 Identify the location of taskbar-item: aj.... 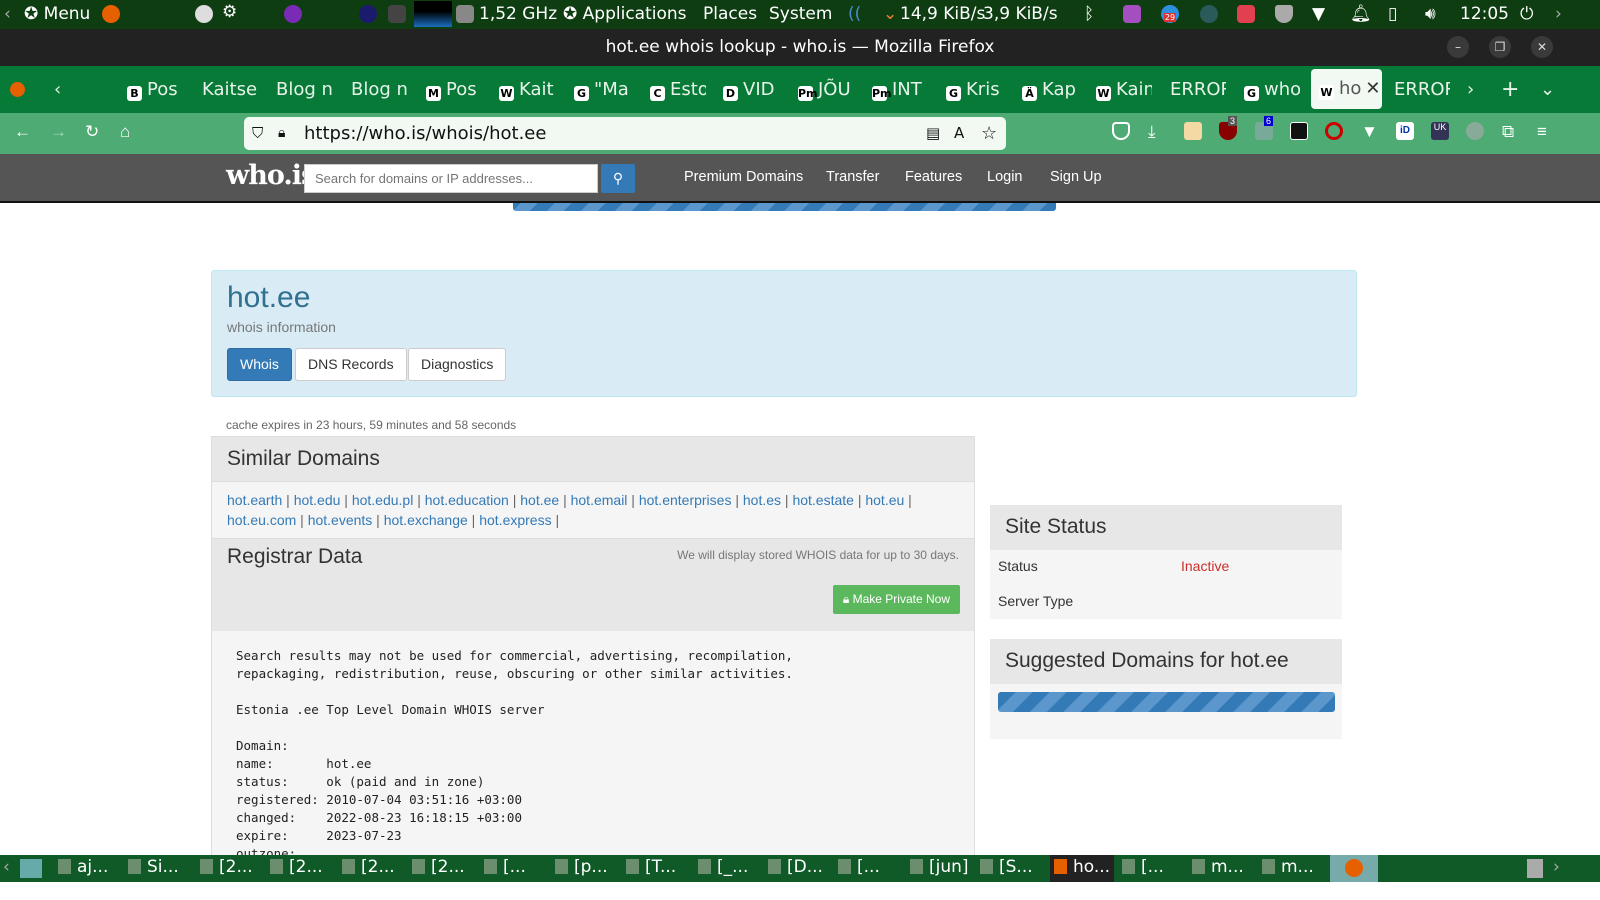
(83, 867).